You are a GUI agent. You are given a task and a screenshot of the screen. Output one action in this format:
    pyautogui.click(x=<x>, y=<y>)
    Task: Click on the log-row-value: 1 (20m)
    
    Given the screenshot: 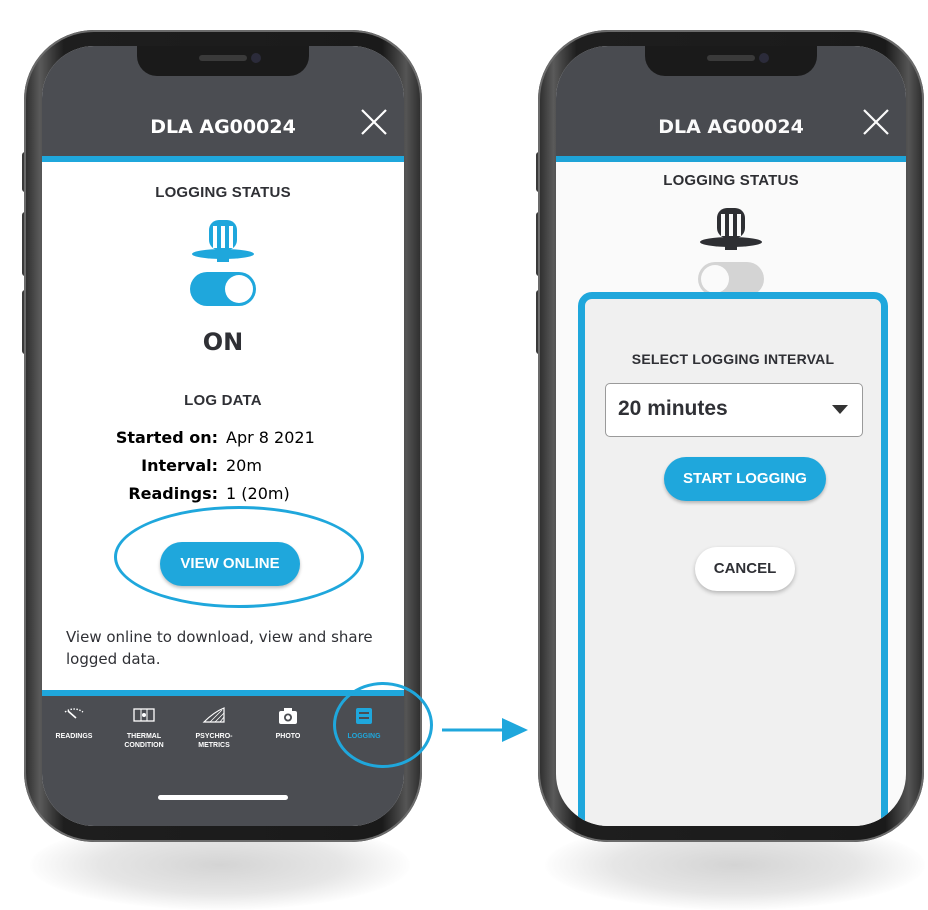 What is the action you would take?
    pyautogui.click(x=258, y=493)
    